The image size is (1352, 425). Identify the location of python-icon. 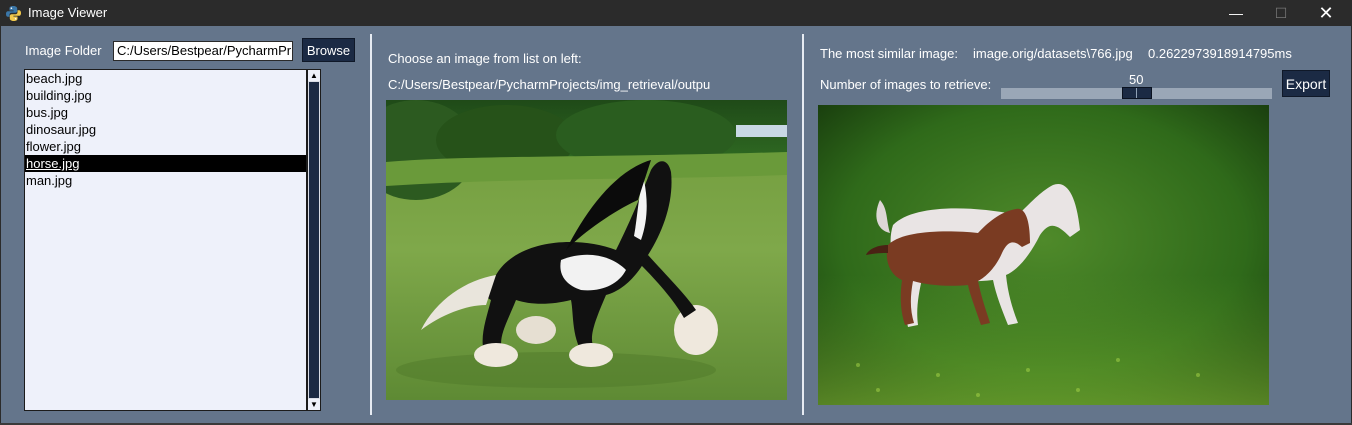
(13, 13).